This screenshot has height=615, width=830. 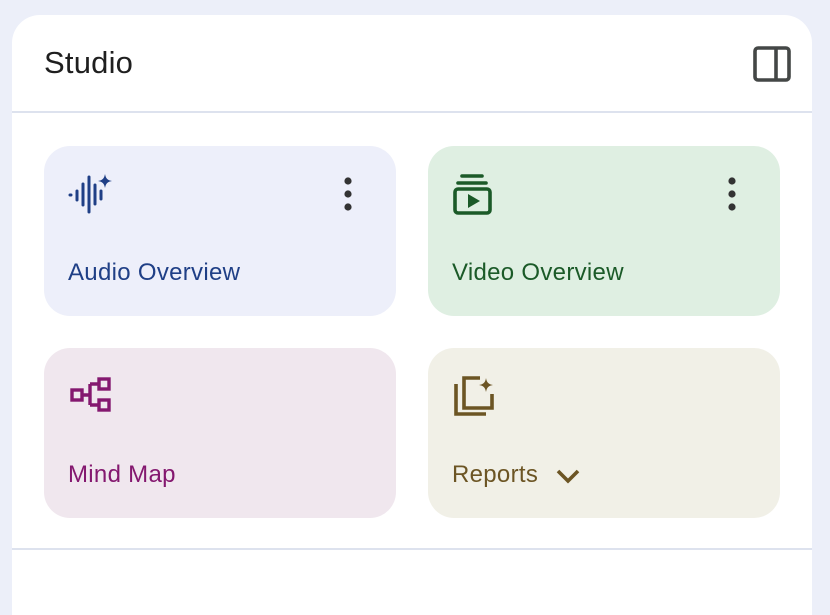 What do you see at coordinates (90, 194) in the screenshot?
I see `audio-waveform-sparkle-icon` at bounding box center [90, 194].